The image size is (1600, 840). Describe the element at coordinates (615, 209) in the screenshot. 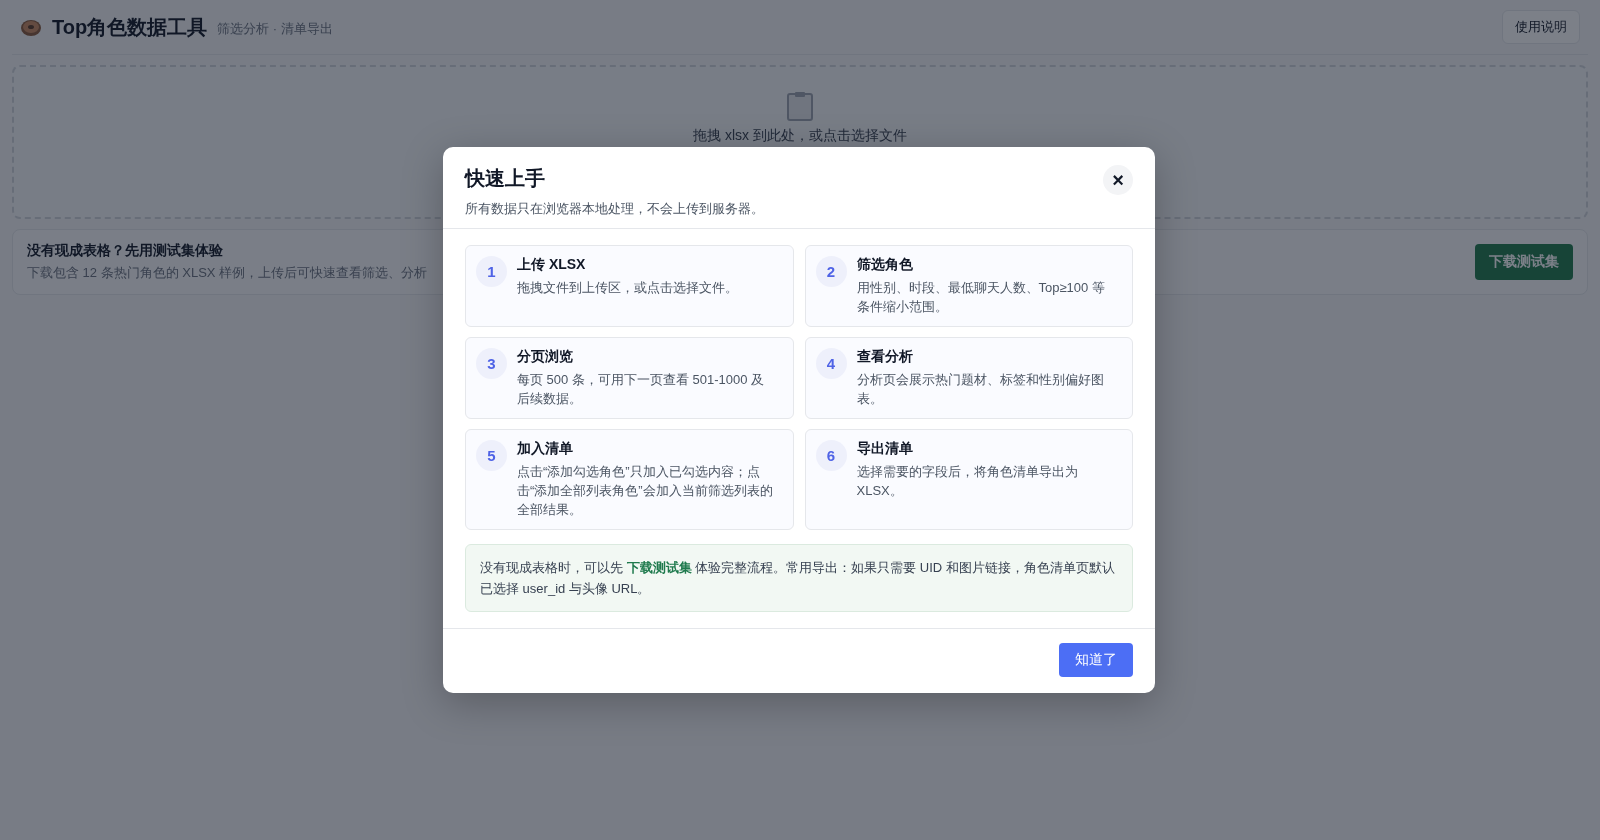

I see `dialog-subtitle: 所有数据只在浏览器本地处理，不会上传到服务器。` at that location.